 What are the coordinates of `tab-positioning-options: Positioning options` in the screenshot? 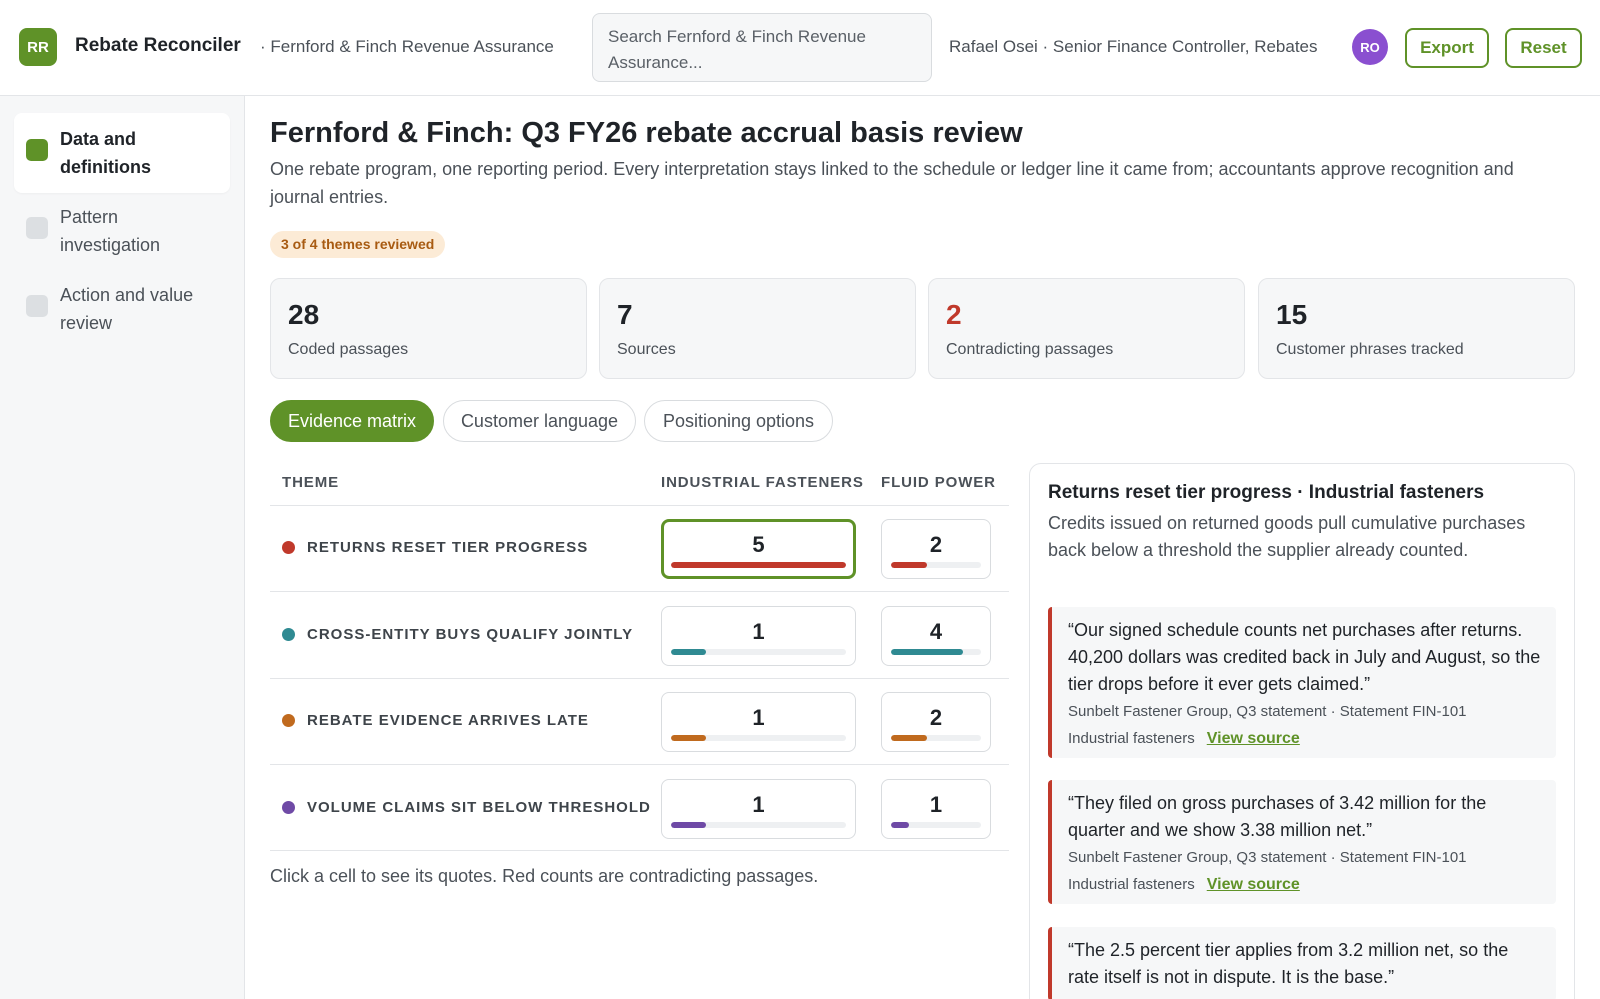 It's located at (738, 421).